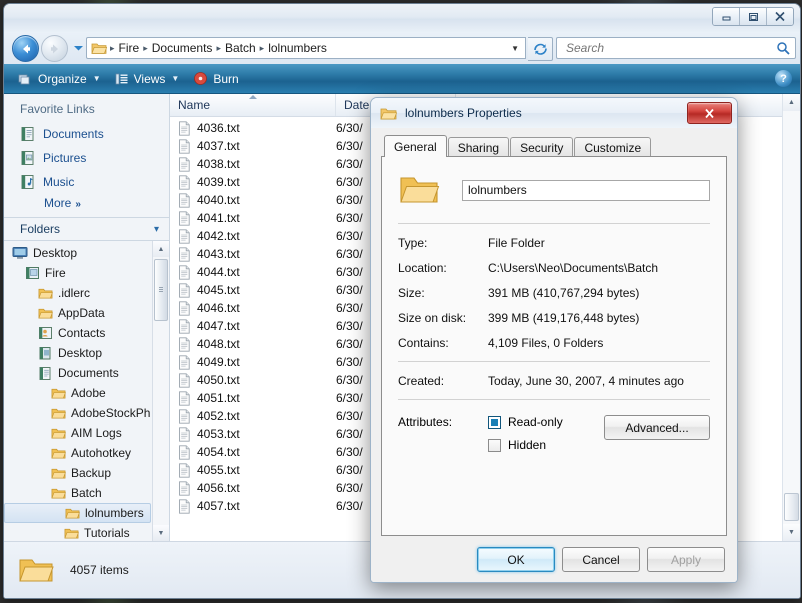 The width and height of the screenshot is (802, 603). Describe the element at coordinates (86, 182) in the screenshot. I see `sidebar-item-music: Music` at that location.